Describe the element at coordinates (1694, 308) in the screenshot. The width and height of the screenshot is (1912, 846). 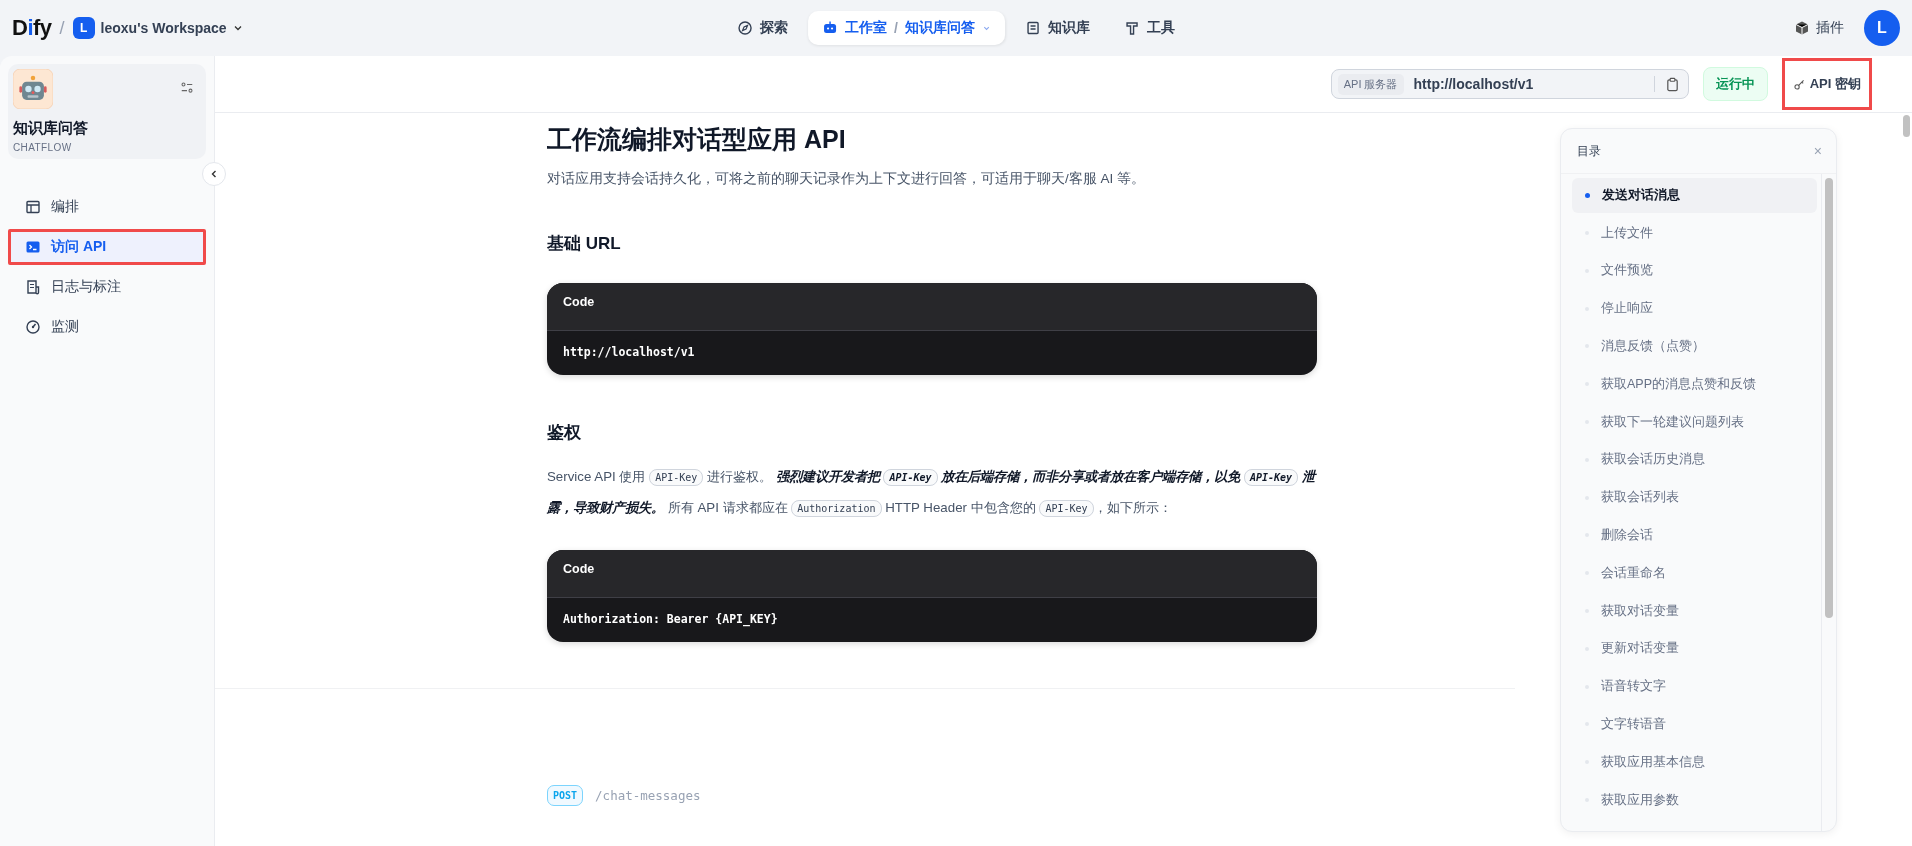
I see `toc-item: 停止响应` at that location.